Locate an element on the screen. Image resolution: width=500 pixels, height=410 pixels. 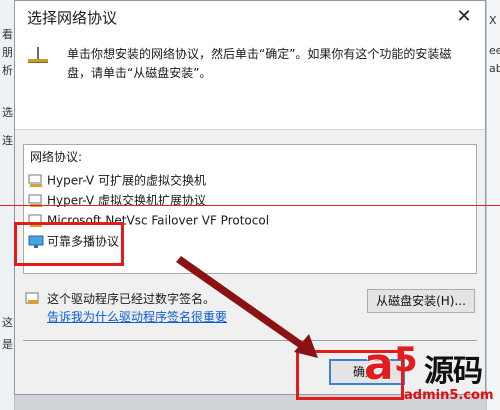
watermark-chinese: 源码 is located at coordinates (453, 371).